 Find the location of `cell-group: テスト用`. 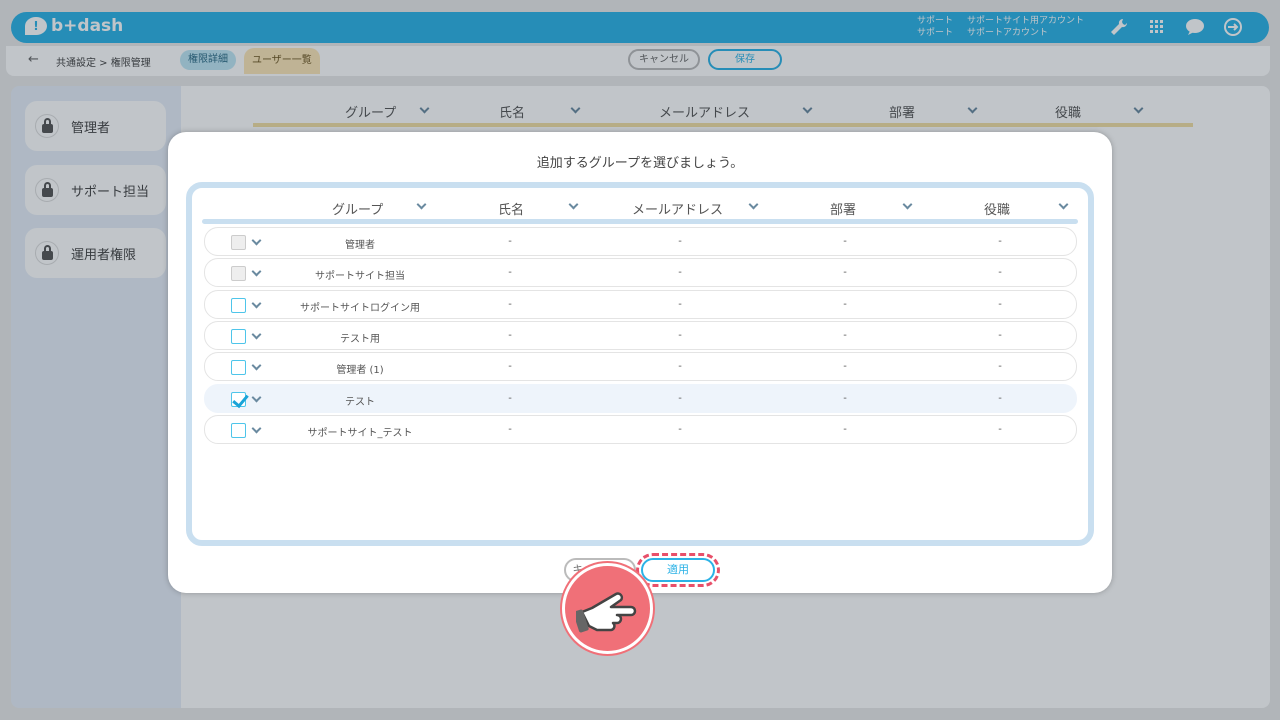

cell-group: テスト用 is located at coordinates (360, 339).